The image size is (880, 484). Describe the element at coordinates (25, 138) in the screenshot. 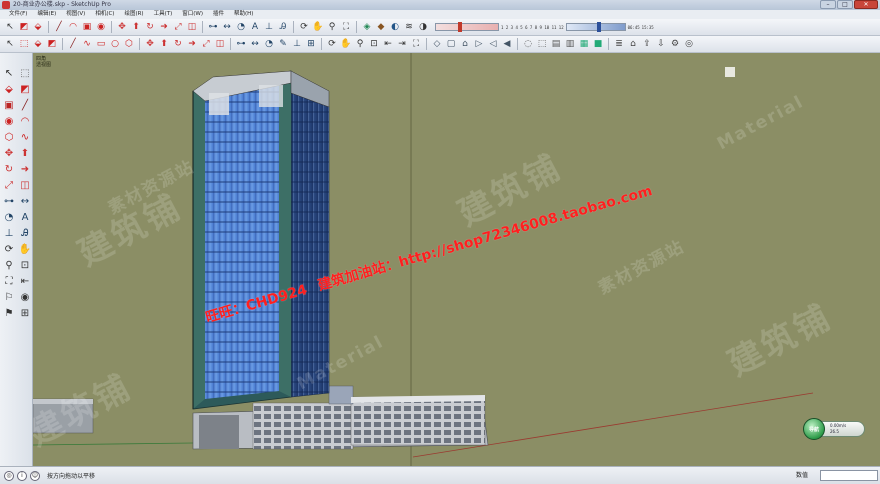

I see `freehand-tool-icon: ∿` at that location.